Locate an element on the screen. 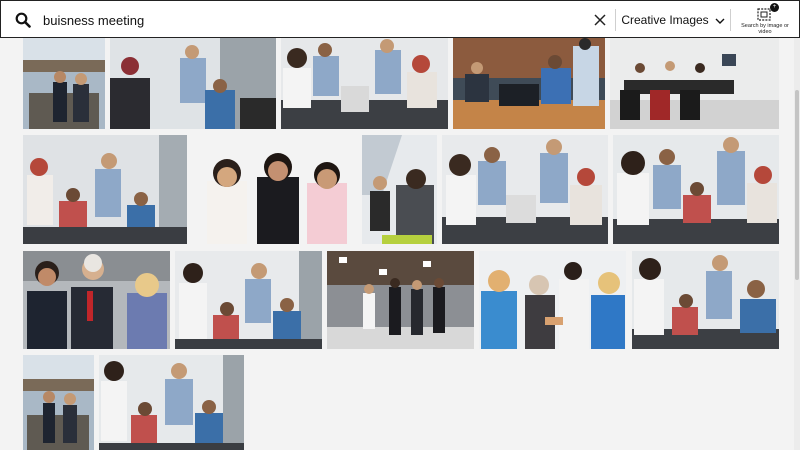  search-icon is located at coordinates (23, 20).